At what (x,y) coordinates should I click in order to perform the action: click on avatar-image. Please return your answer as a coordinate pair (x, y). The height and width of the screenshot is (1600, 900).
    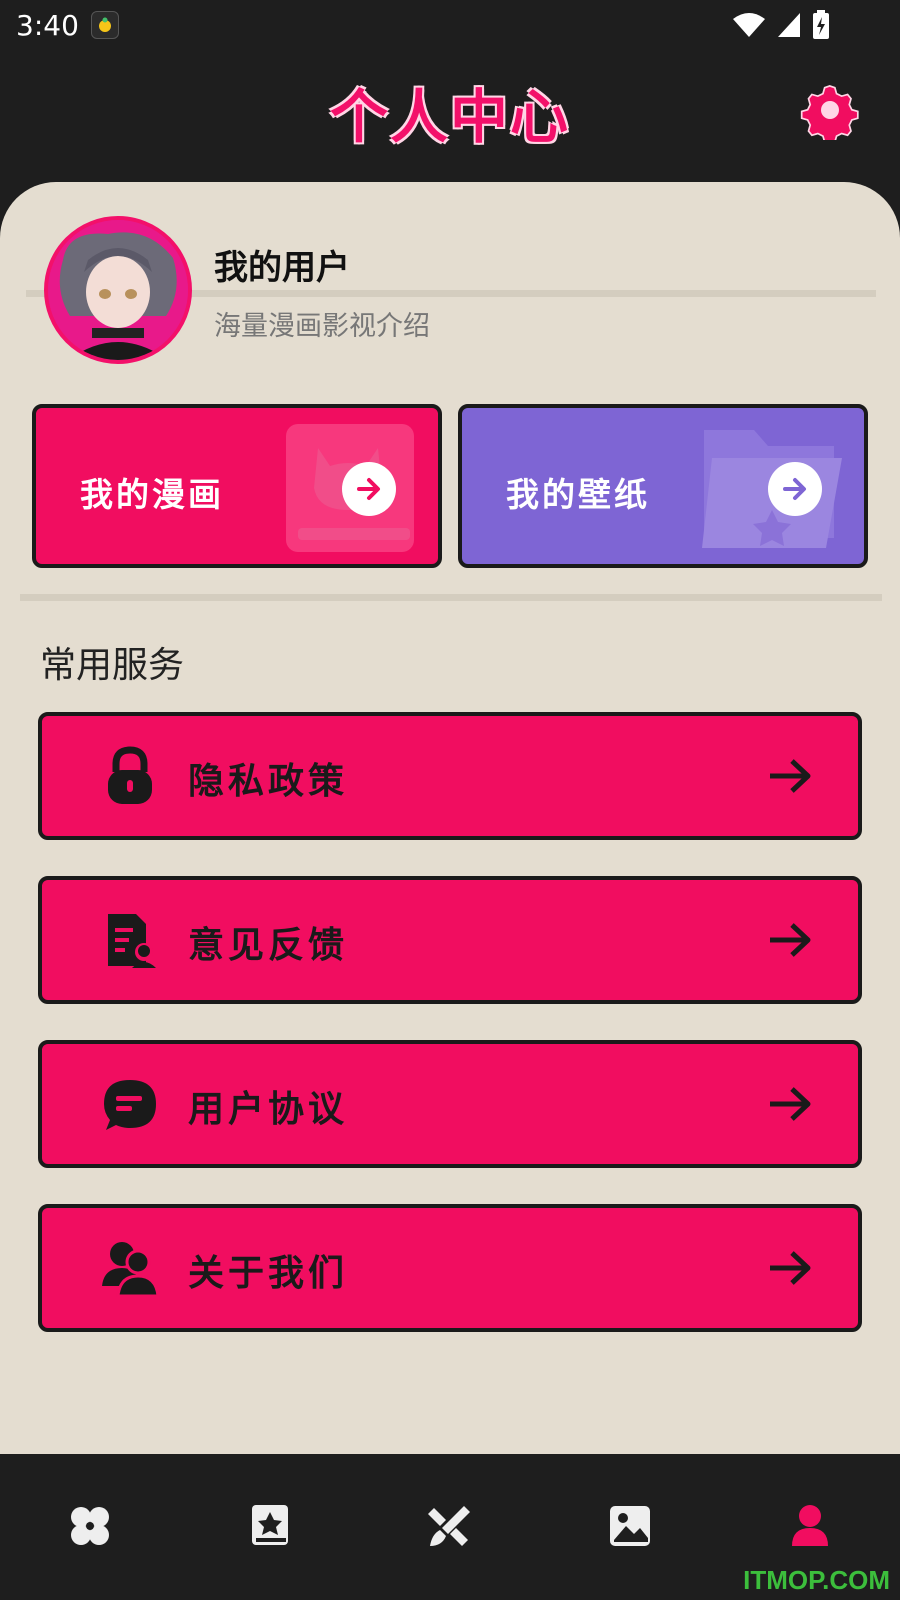
    Looking at the image, I should click on (118, 290).